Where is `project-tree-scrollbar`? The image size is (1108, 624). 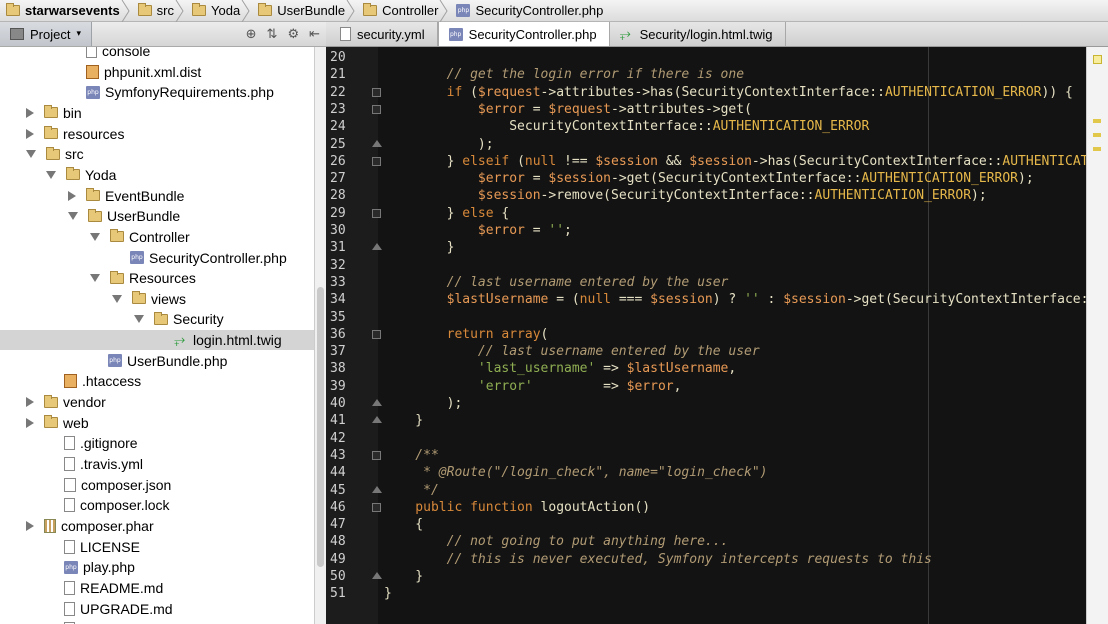 project-tree-scrollbar is located at coordinates (320, 335).